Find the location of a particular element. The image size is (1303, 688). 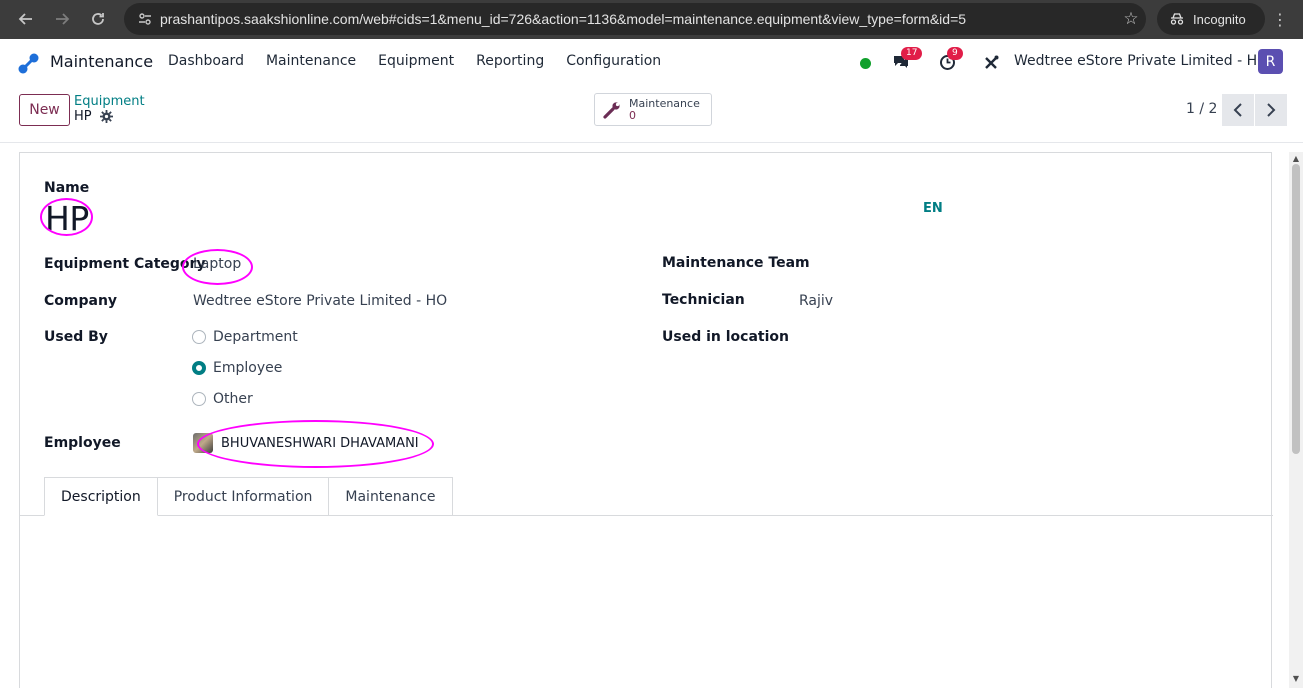

pager-previous-button is located at coordinates (1238, 110).